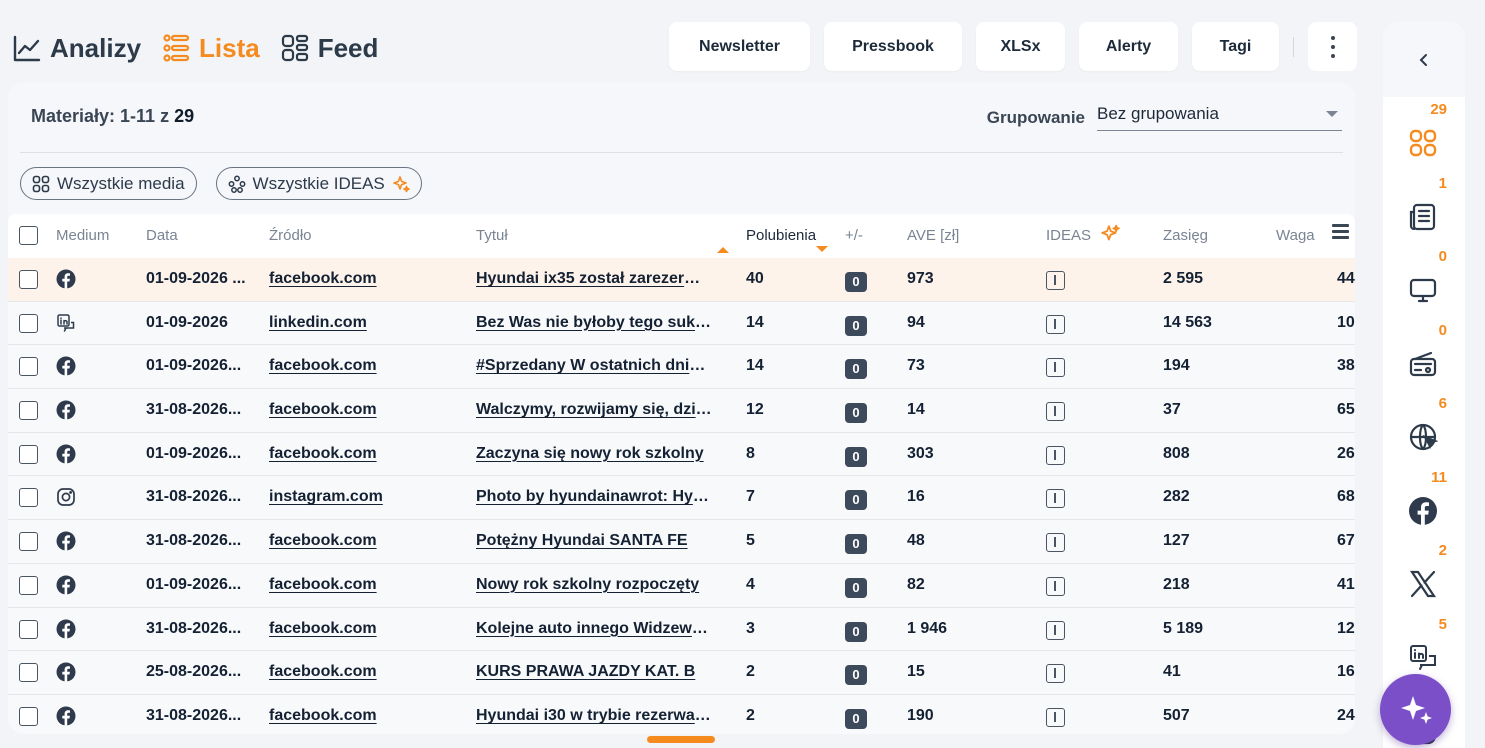 This screenshot has width=1485, height=748. What do you see at coordinates (854, 235) in the screenshot?
I see `col-plusminus: +/-` at bounding box center [854, 235].